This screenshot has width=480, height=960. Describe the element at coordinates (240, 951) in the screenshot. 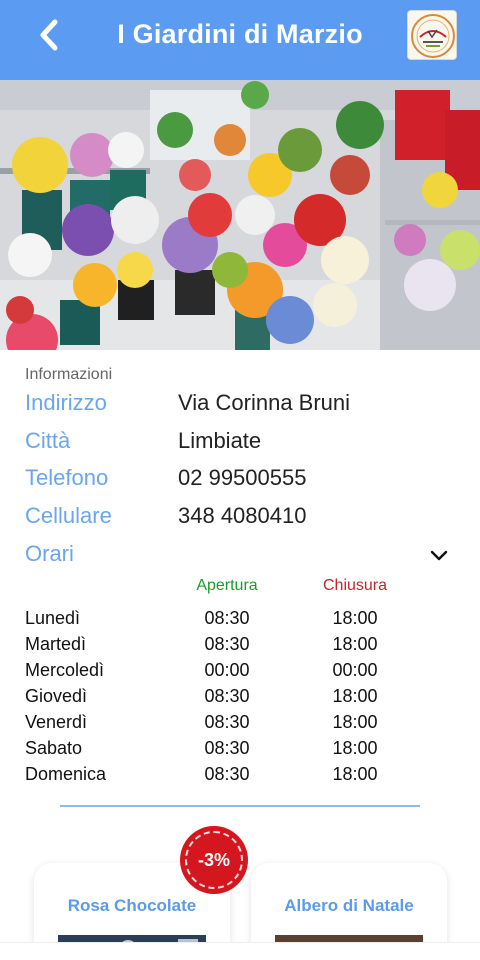

I see `bottom-edge` at that location.